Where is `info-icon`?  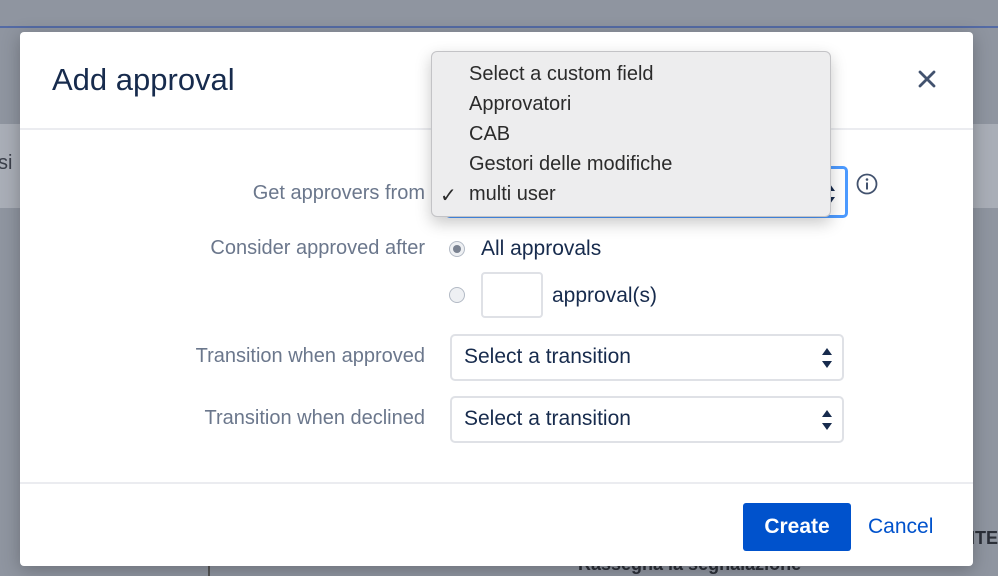
info-icon is located at coordinates (867, 184).